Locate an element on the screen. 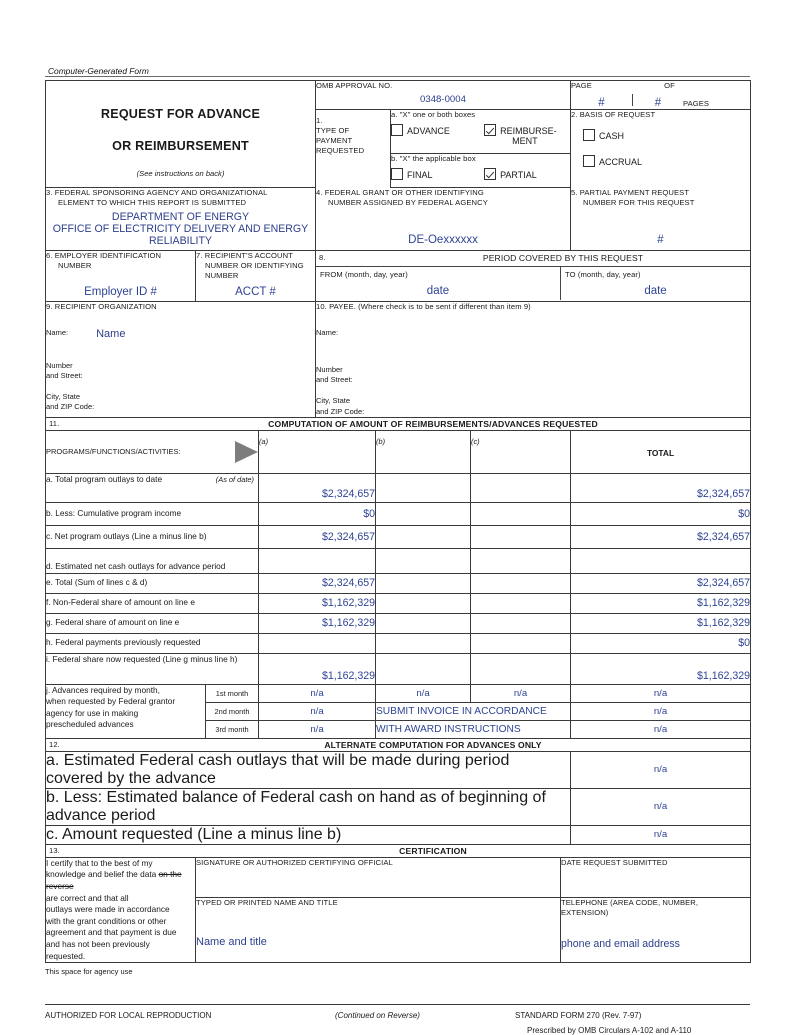 The image size is (791, 1035). reimbursement-checkbox-row: REIMBURSE- MENT is located at coordinates (520, 135).